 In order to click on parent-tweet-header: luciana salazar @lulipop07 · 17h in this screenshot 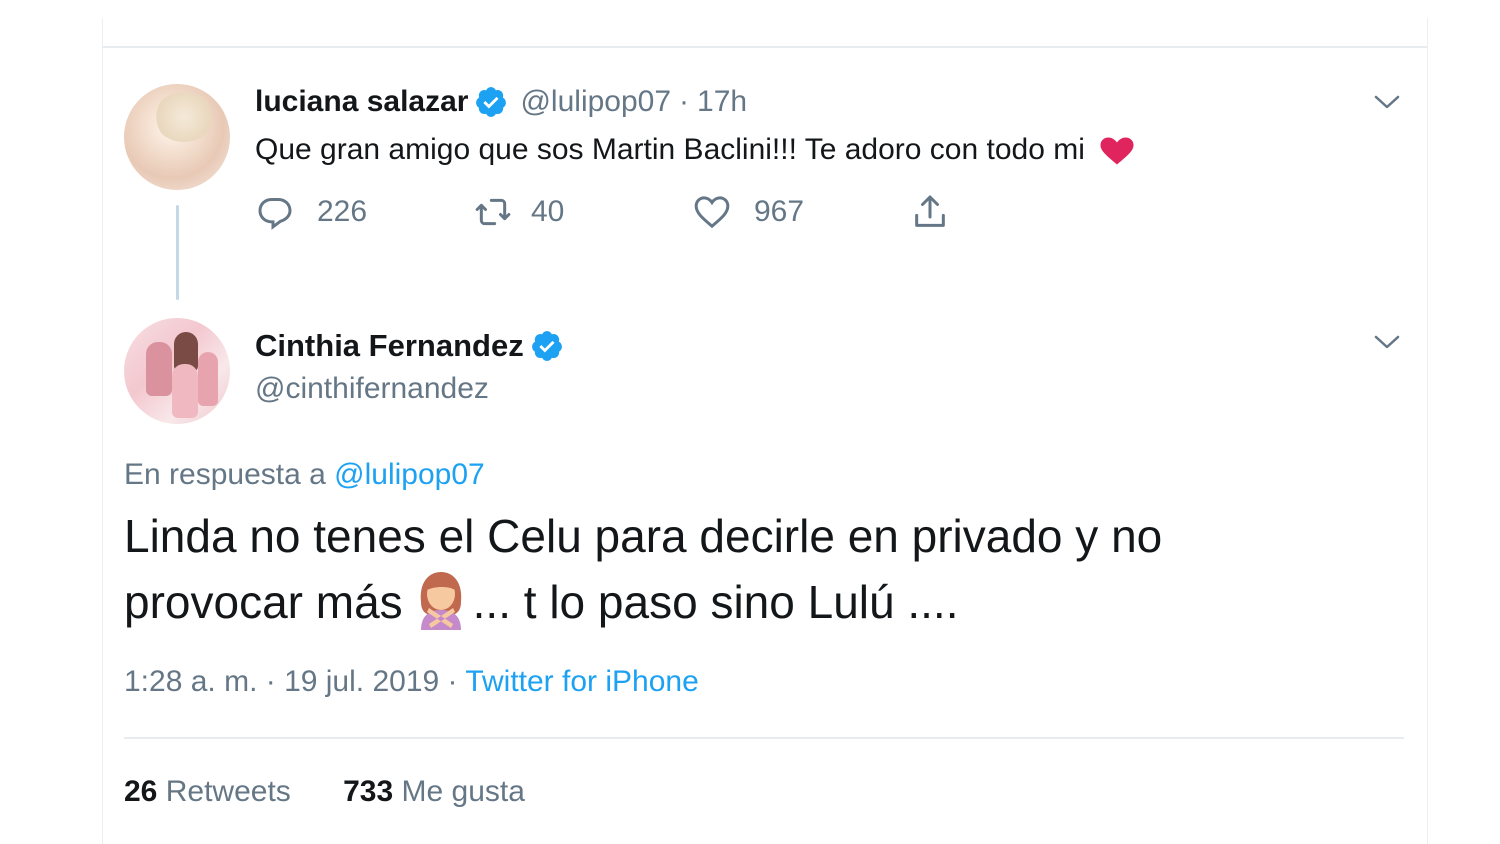, I will do `click(501, 102)`.